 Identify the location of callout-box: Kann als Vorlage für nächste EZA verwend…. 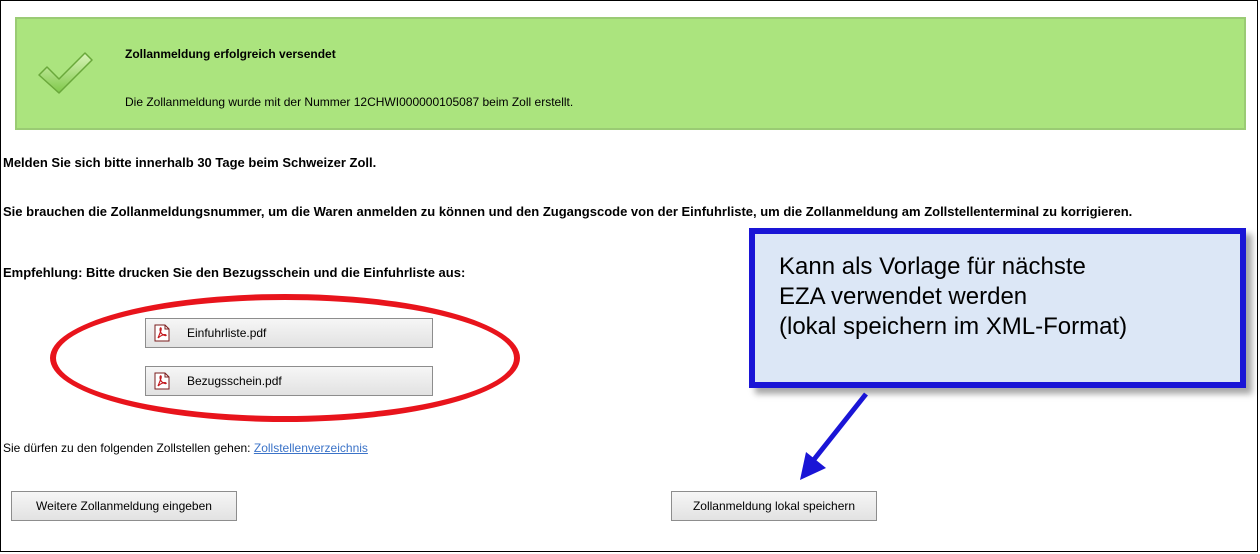
(997, 308).